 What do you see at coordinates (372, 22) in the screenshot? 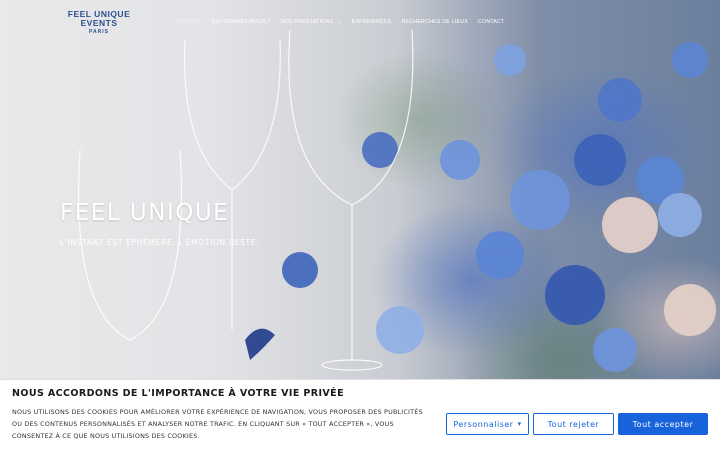
I see `nav-item-experiences: Expériences` at bounding box center [372, 22].